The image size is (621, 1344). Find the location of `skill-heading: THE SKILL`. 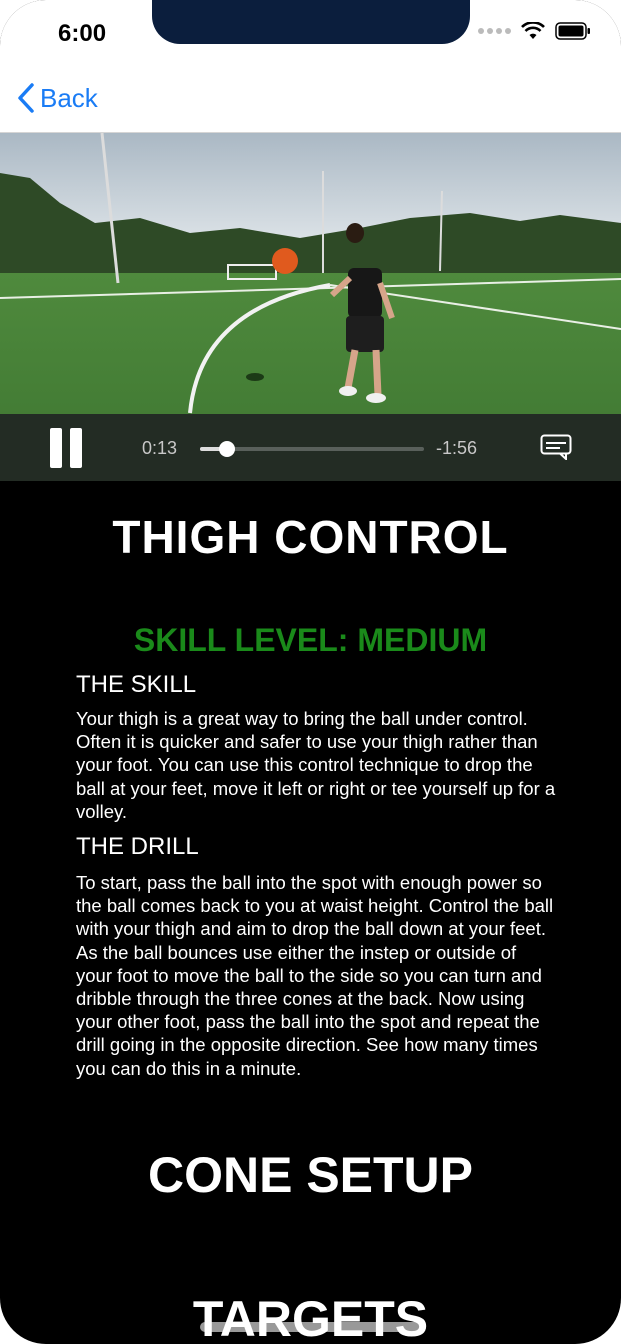

skill-heading: THE SKILL is located at coordinates (136, 684).